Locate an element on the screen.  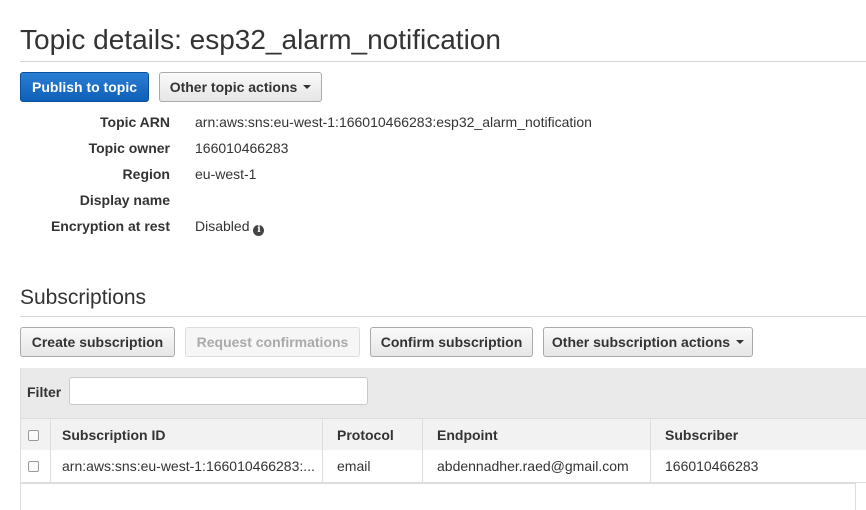
row-select-cell is located at coordinates (35, 466).